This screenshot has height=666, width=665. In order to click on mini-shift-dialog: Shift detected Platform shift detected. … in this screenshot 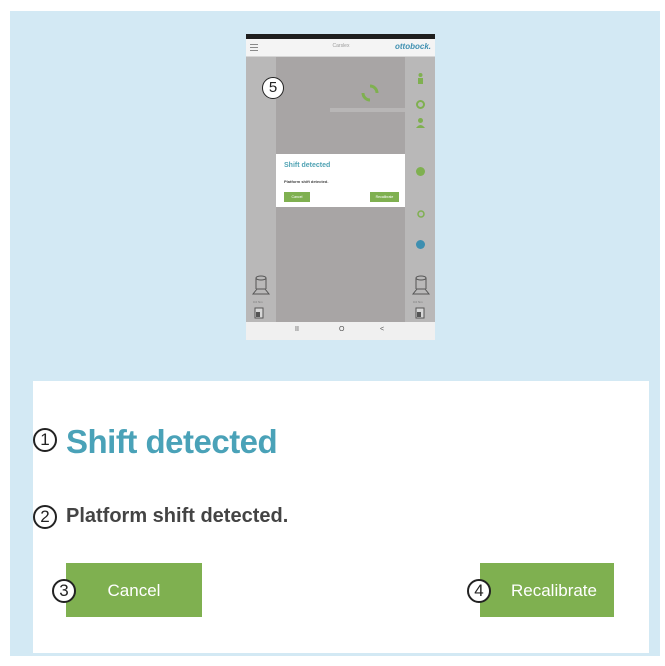, I will do `click(340, 180)`.